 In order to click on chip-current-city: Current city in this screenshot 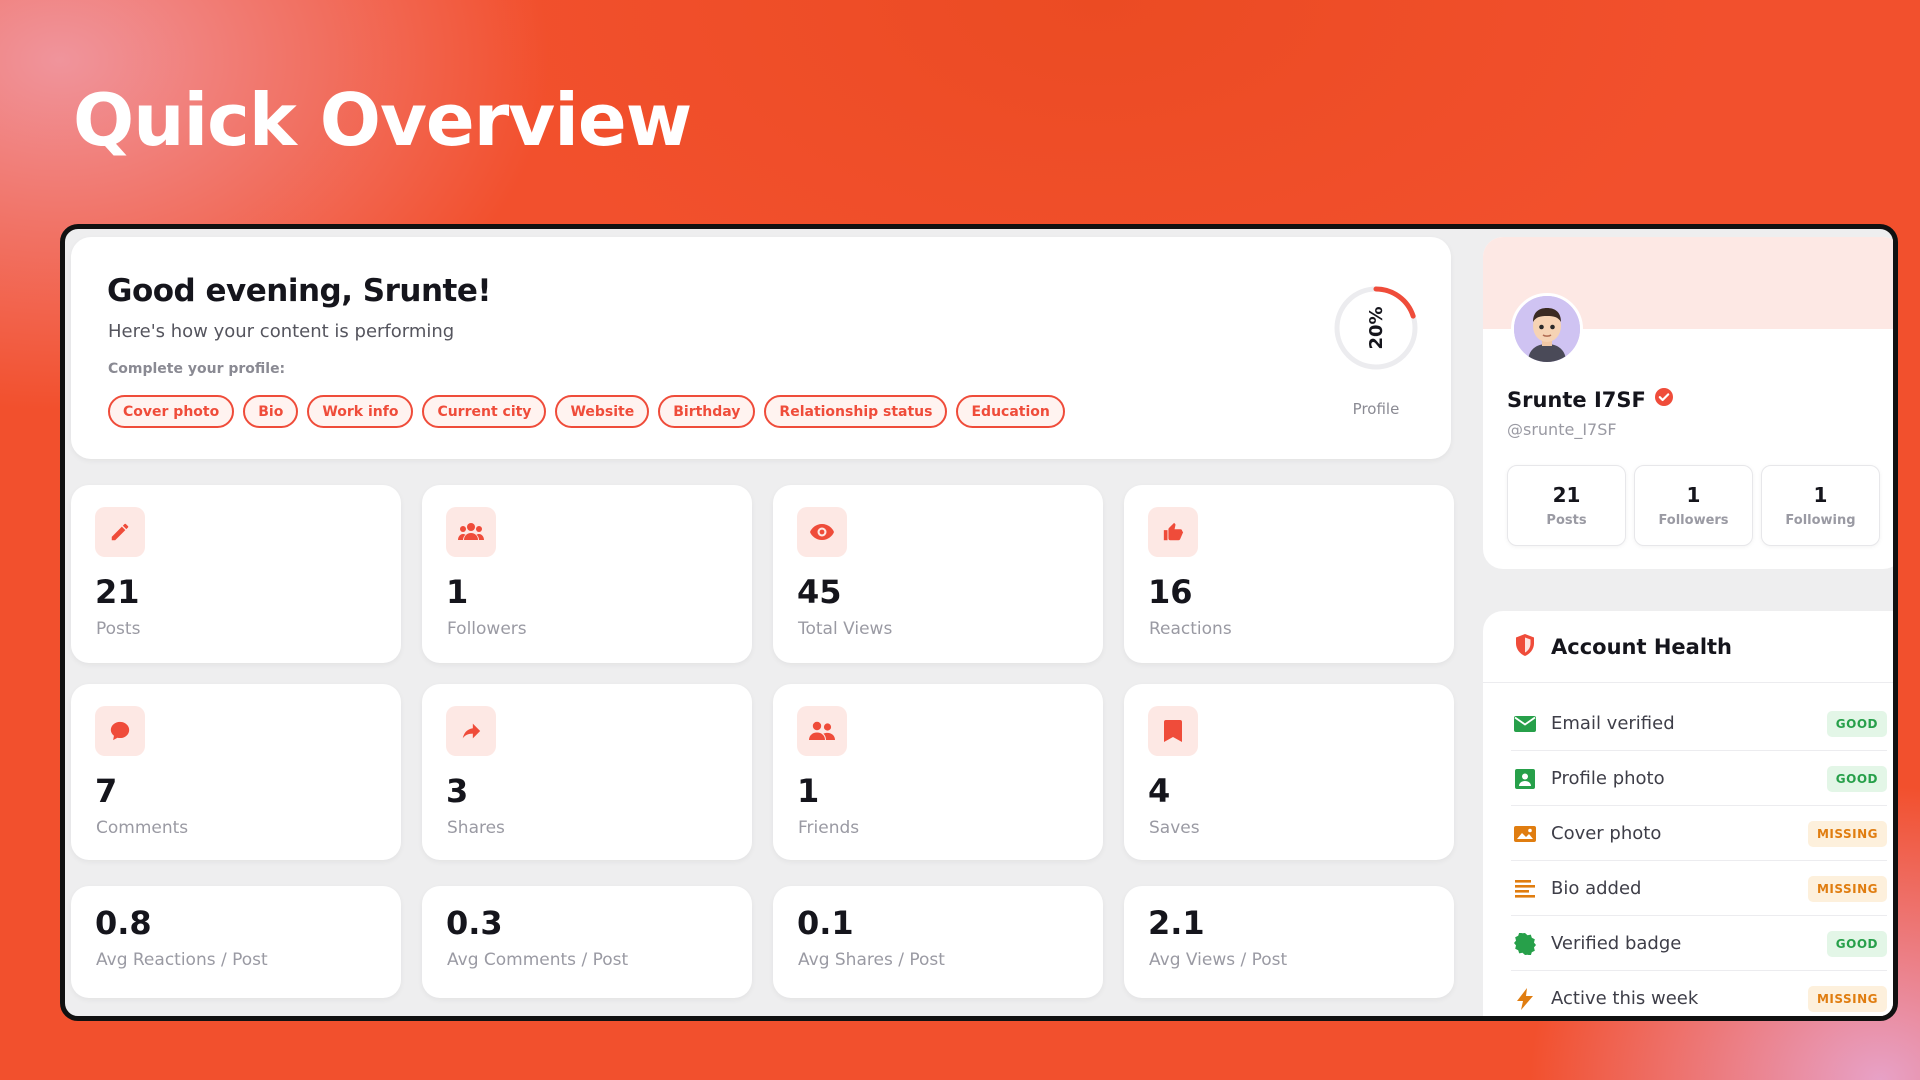, I will do `click(484, 411)`.